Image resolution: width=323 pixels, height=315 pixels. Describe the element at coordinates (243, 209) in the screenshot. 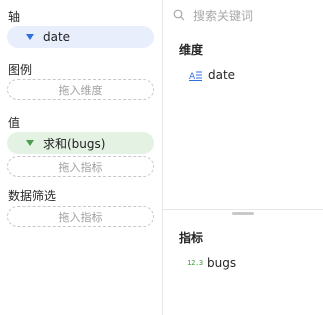

I see `section-divider` at that location.